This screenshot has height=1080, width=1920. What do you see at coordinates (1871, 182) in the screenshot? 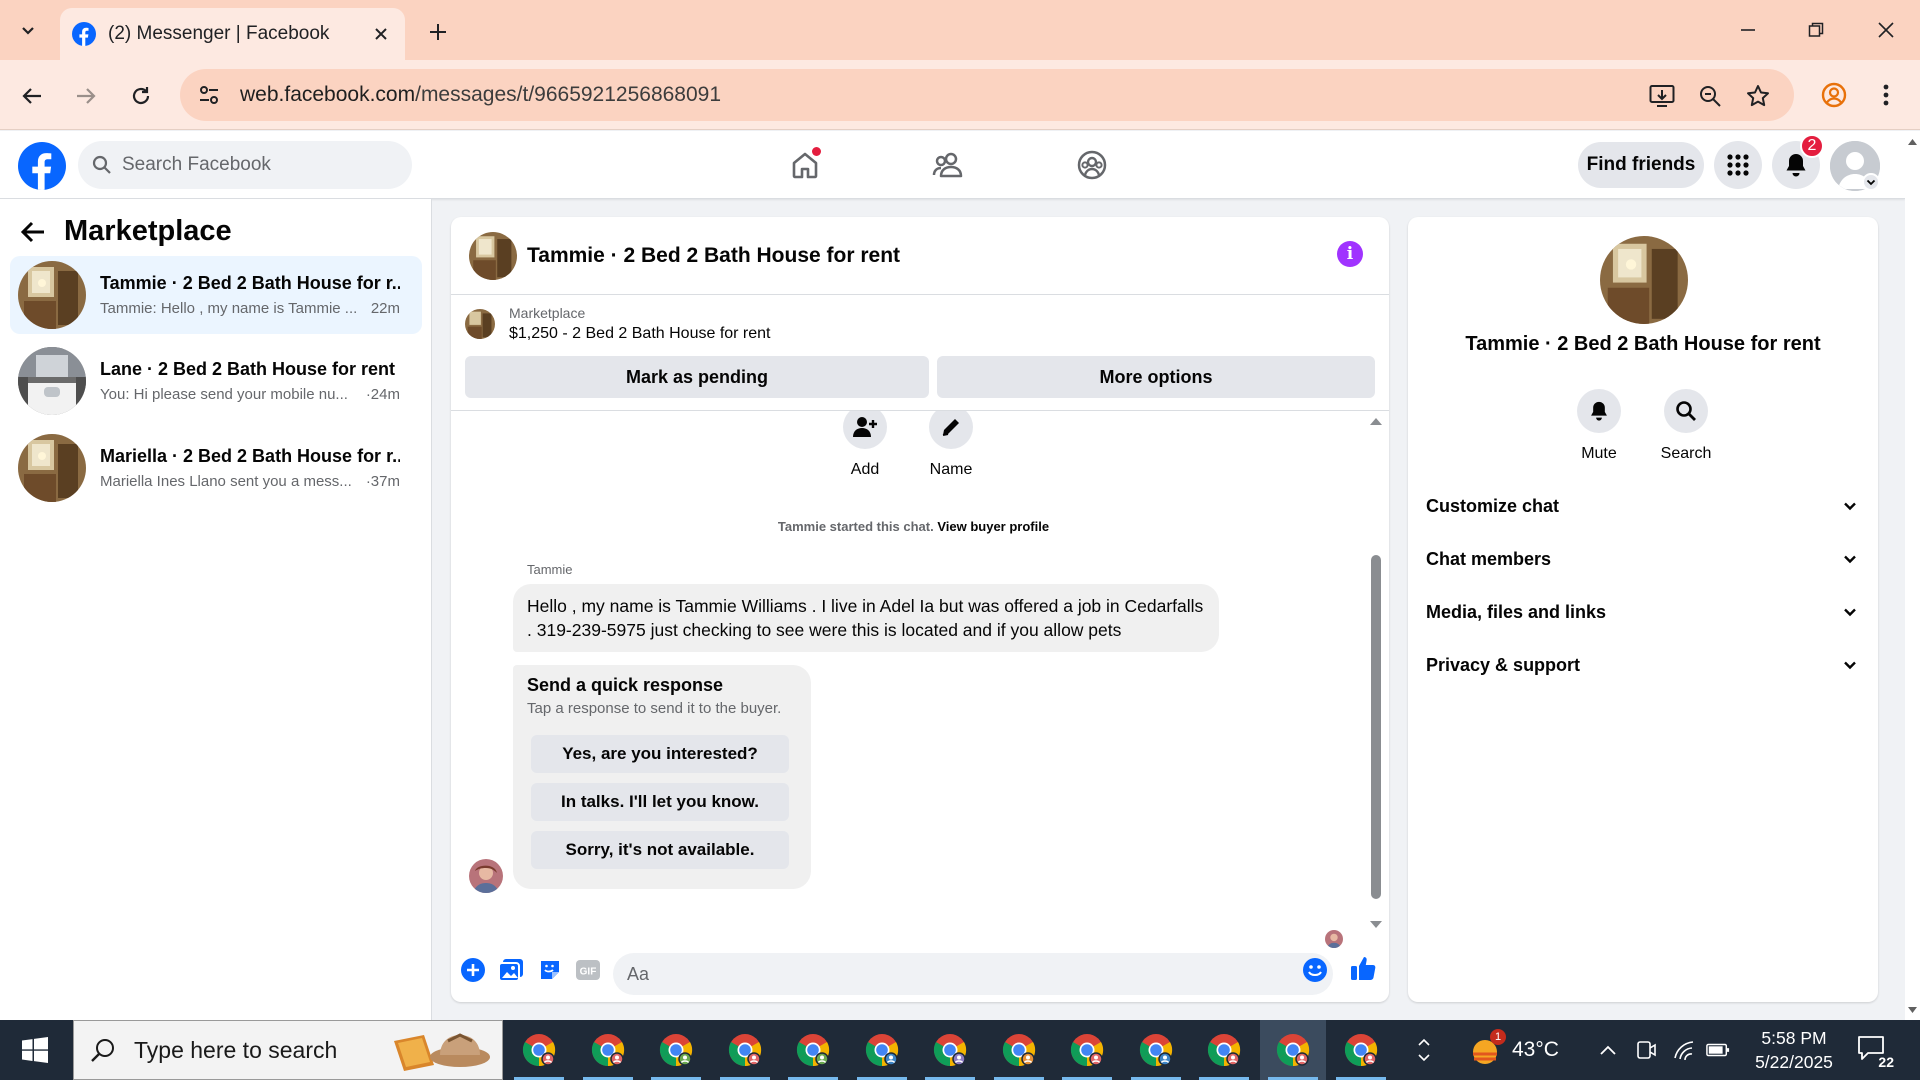
I see `account-caret-icon` at bounding box center [1871, 182].